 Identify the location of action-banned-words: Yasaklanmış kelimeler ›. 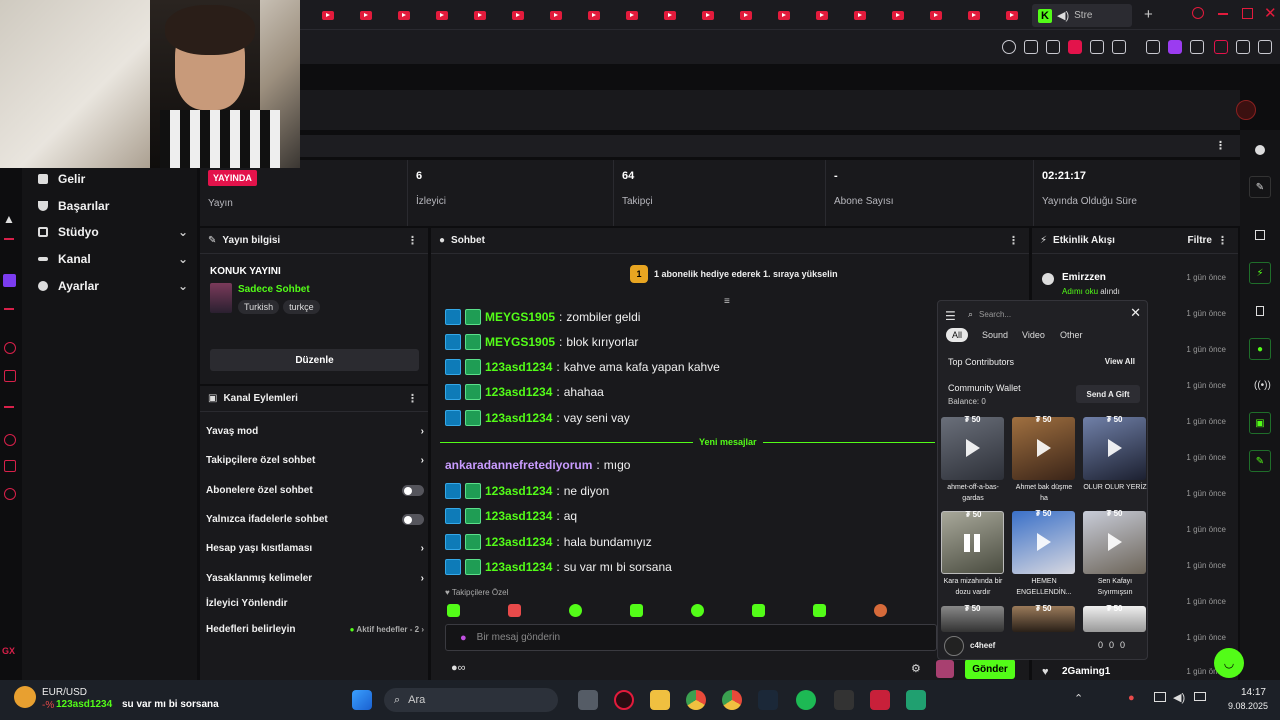
(315, 578).